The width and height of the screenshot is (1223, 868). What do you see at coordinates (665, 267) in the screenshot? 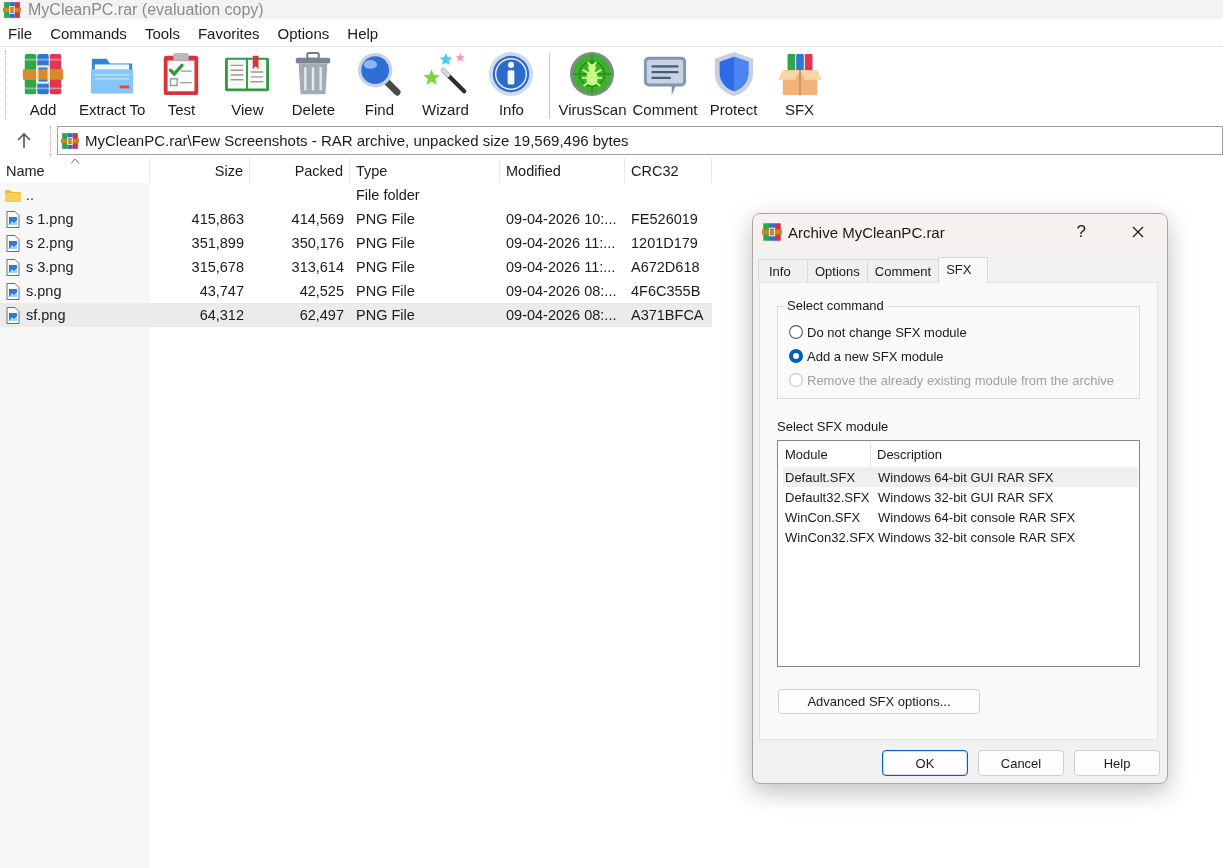
I see `table-cell-text: A672D618` at bounding box center [665, 267].